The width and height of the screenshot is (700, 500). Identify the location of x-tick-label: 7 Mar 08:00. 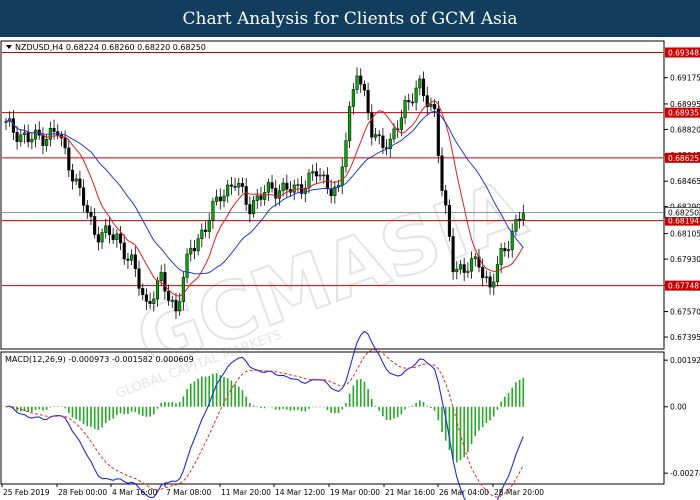
(189, 492).